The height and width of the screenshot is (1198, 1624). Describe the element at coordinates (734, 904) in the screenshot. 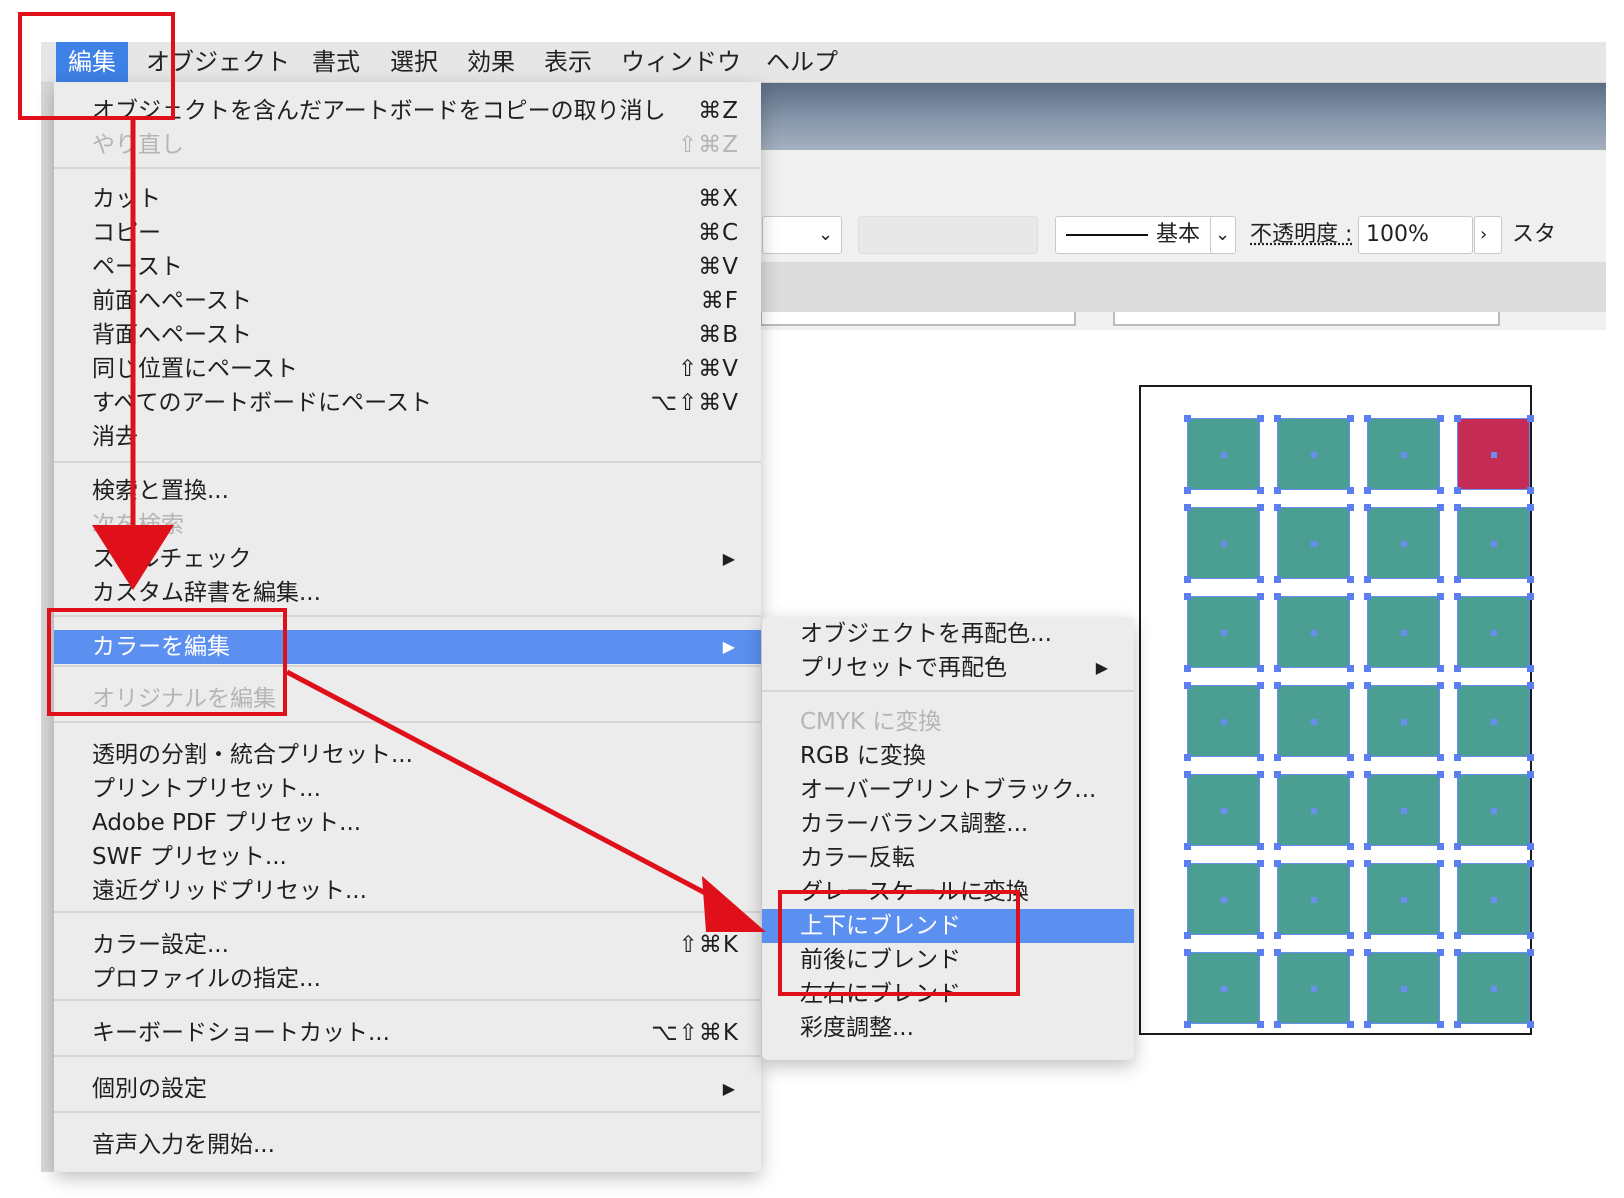

I see `annotation-arrow-diagonal-head` at that location.